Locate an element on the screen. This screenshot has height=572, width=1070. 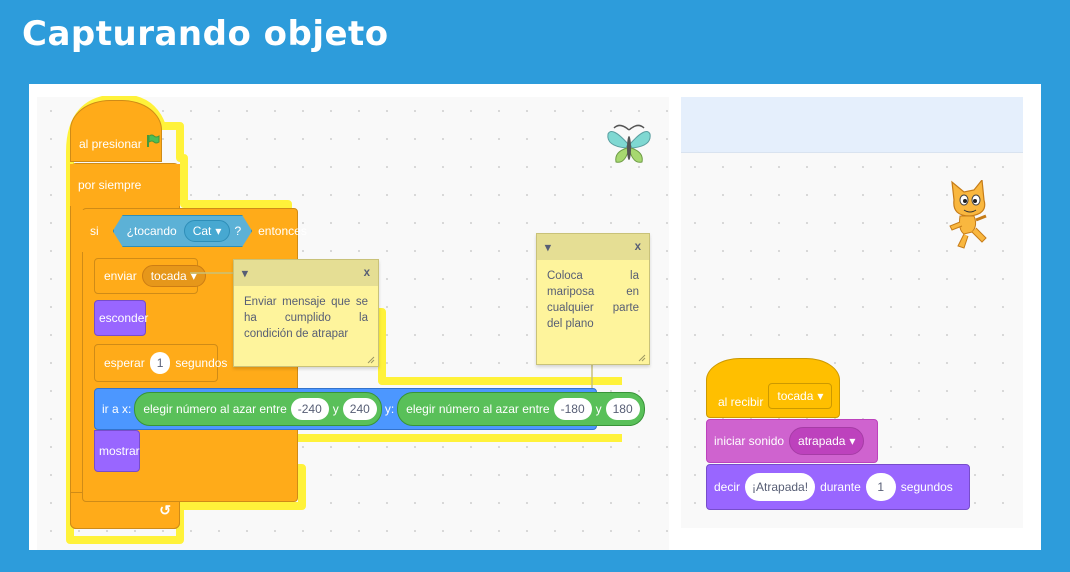
say-for-secs-block: decir ¡Atrapada! durante 1 segundos is located at coordinates (838, 487).